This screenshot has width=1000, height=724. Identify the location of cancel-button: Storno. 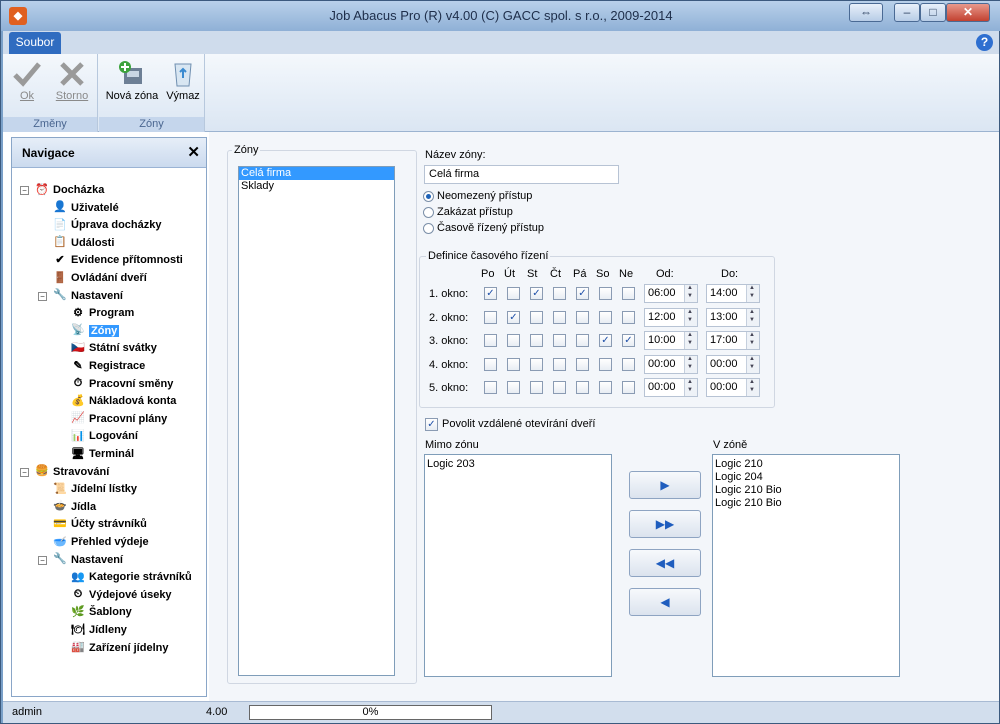
(72, 80).